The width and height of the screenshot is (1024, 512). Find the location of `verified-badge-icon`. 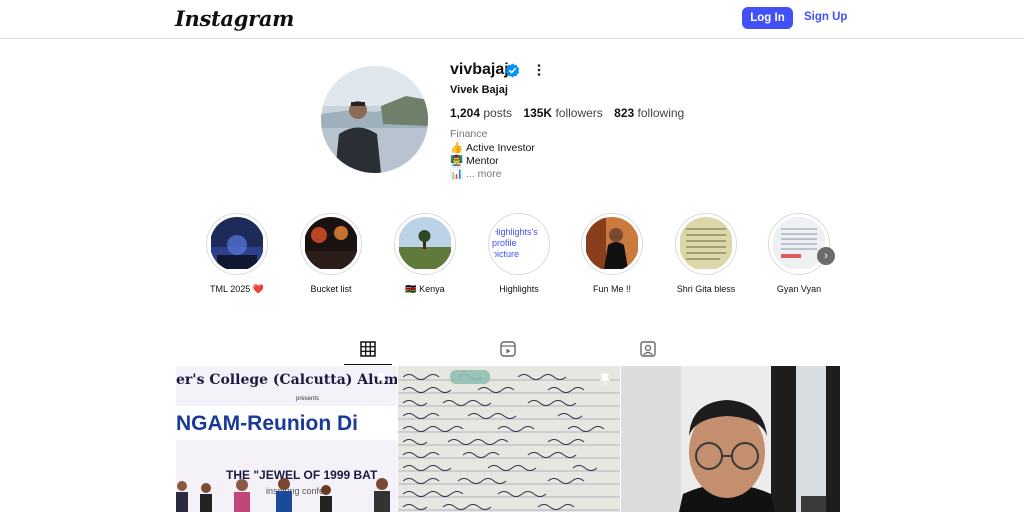

verified-badge-icon is located at coordinates (512, 70).